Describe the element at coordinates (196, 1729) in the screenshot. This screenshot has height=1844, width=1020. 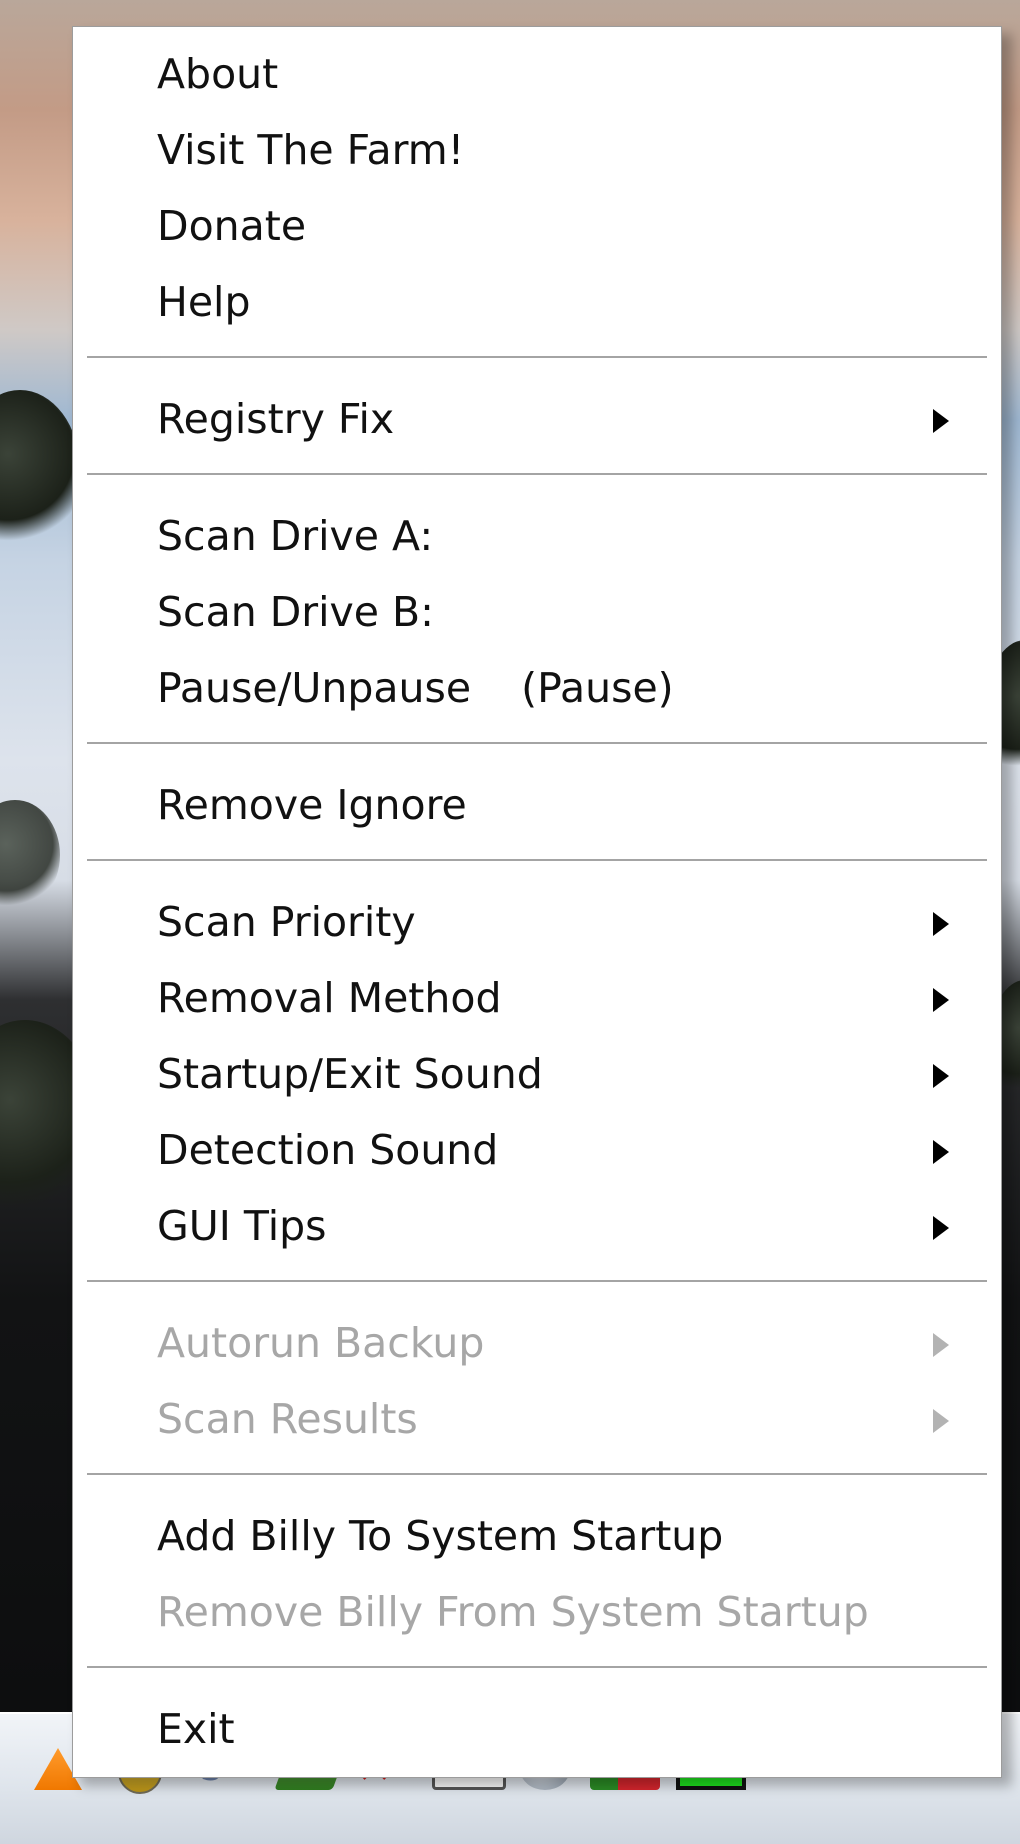
I see `menu-item-label: Exit` at that location.